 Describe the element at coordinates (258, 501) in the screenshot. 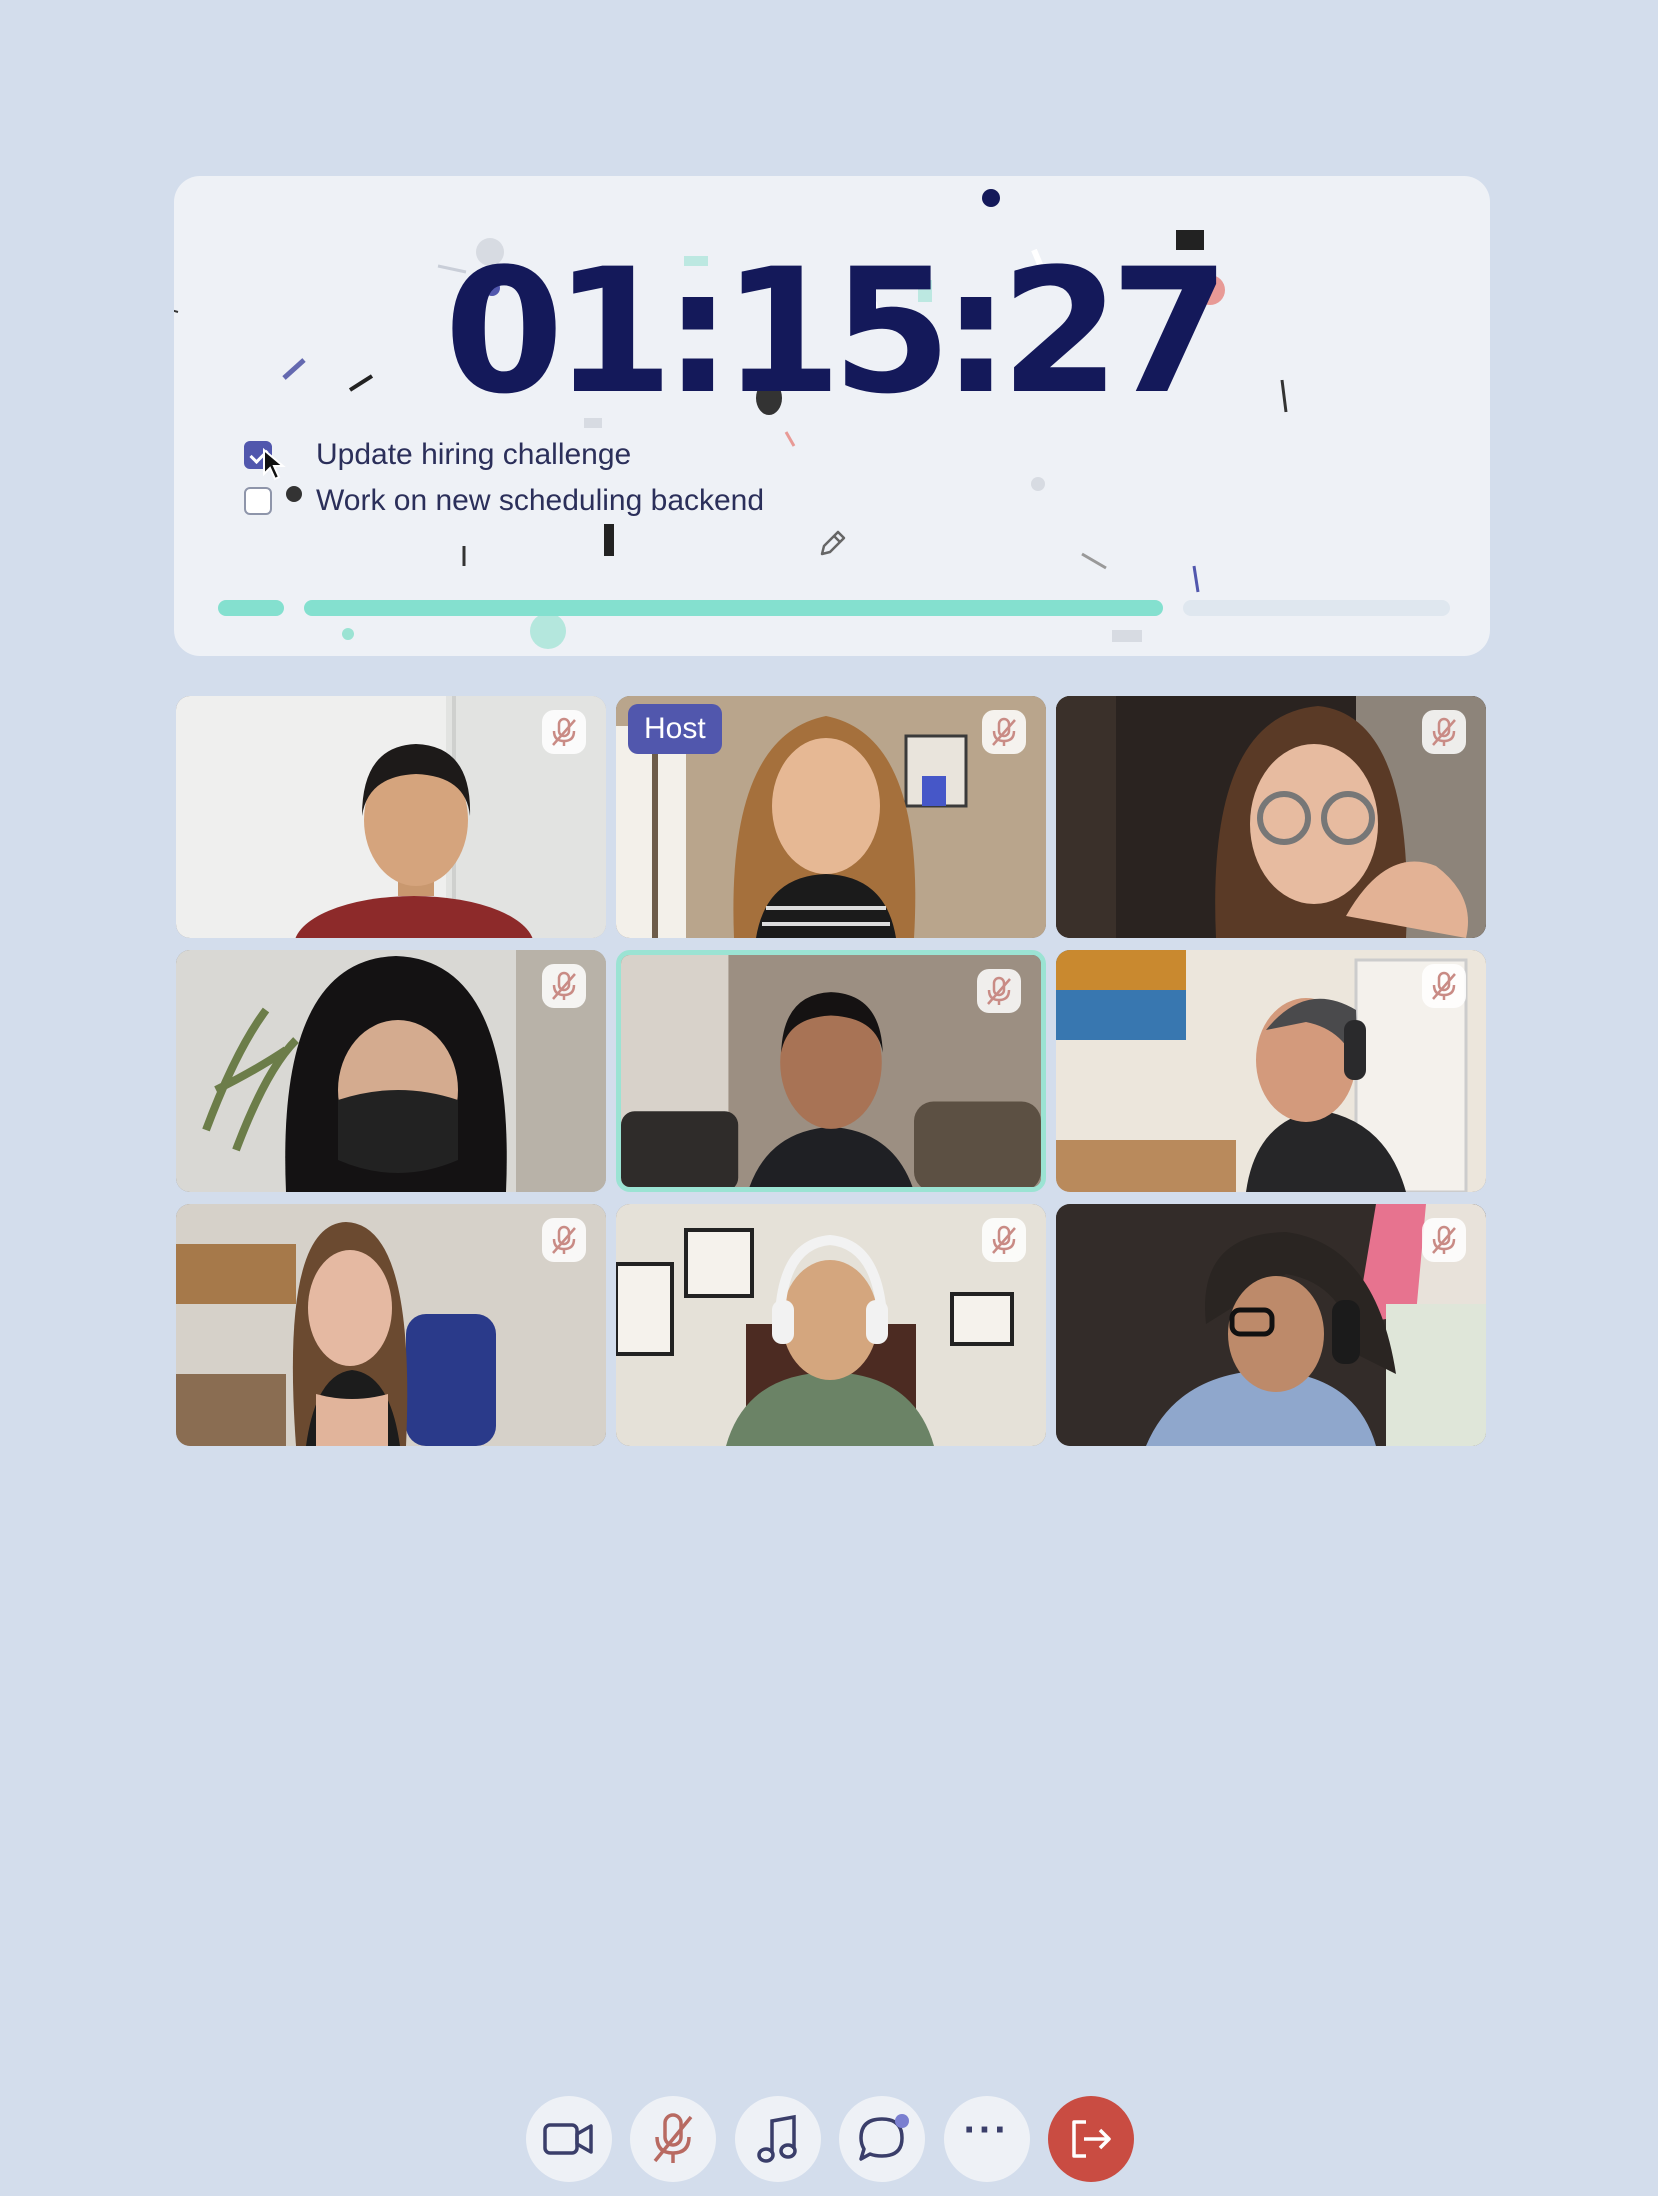

I see `task-checkbox` at that location.